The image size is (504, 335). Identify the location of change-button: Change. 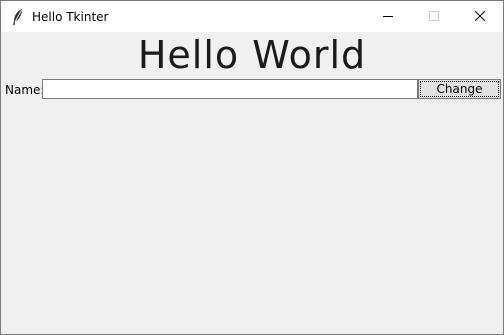
(459, 89).